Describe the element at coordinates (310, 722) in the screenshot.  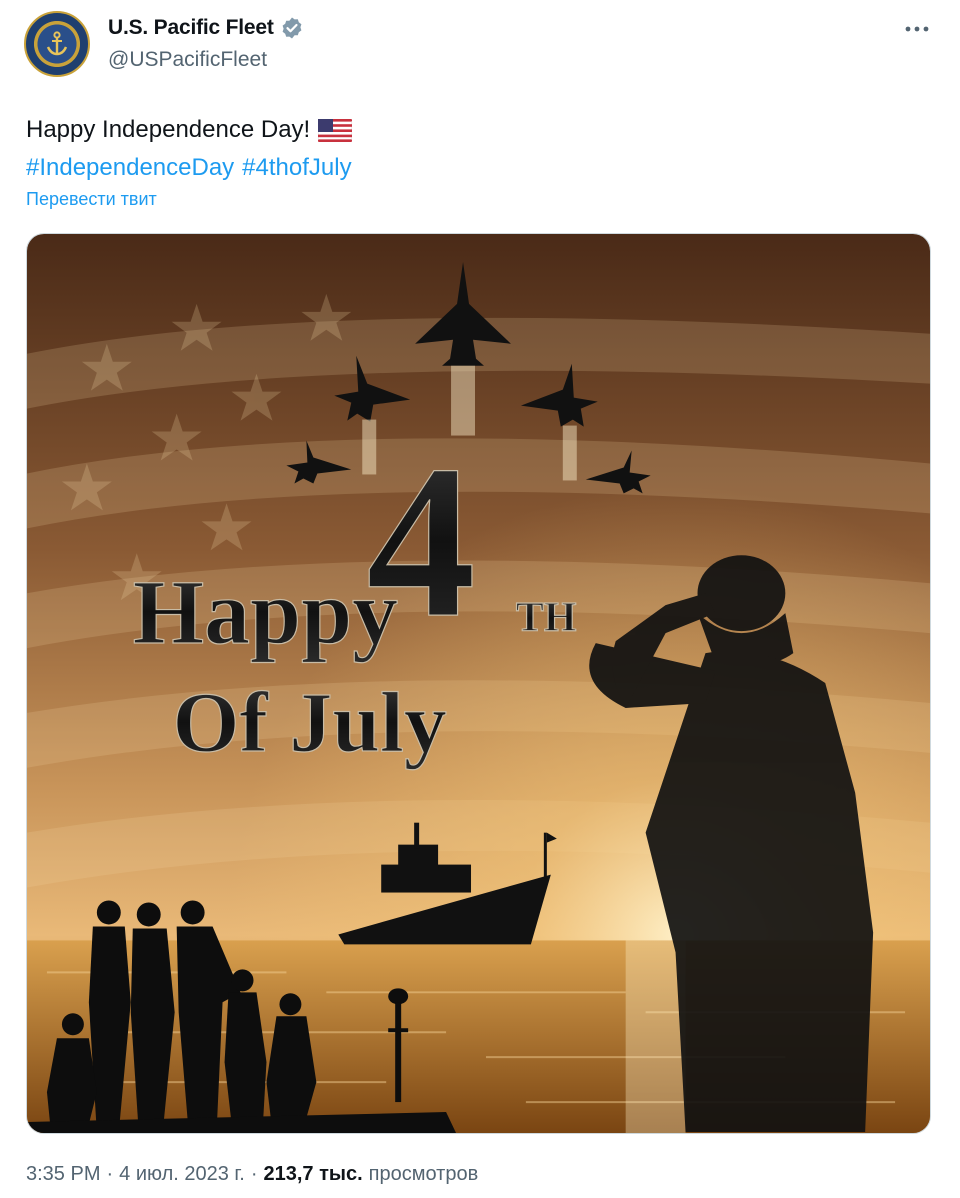
I see `greeting-line2: Of July` at that location.